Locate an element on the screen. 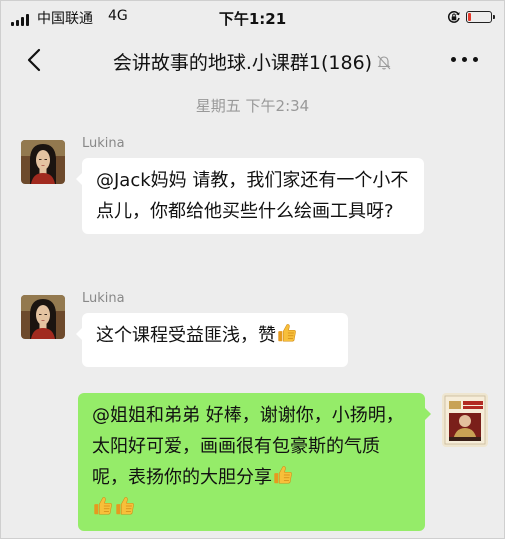  avatar-self is located at coordinates (465, 420).